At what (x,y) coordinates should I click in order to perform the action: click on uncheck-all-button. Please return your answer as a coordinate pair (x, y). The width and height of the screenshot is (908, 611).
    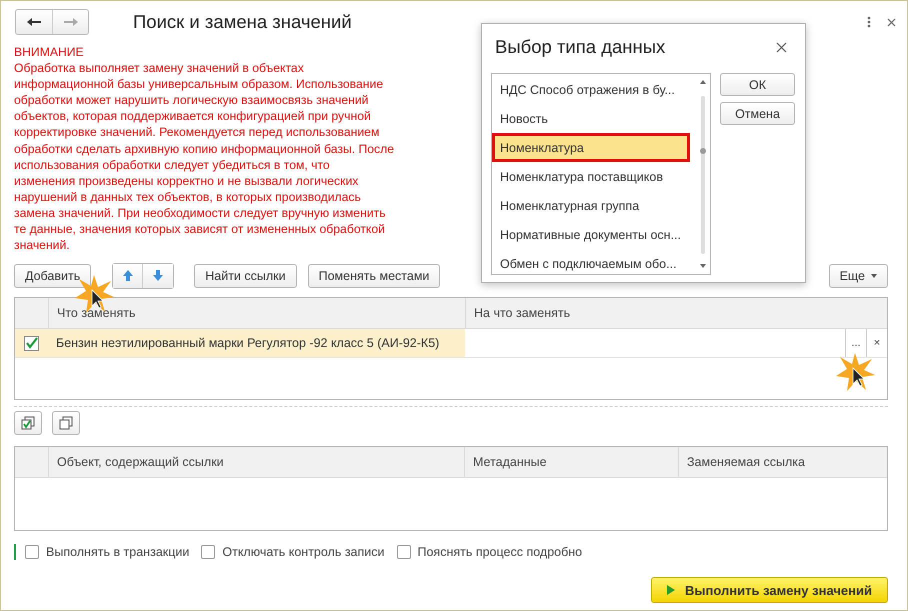
    Looking at the image, I should click on (66, 423).